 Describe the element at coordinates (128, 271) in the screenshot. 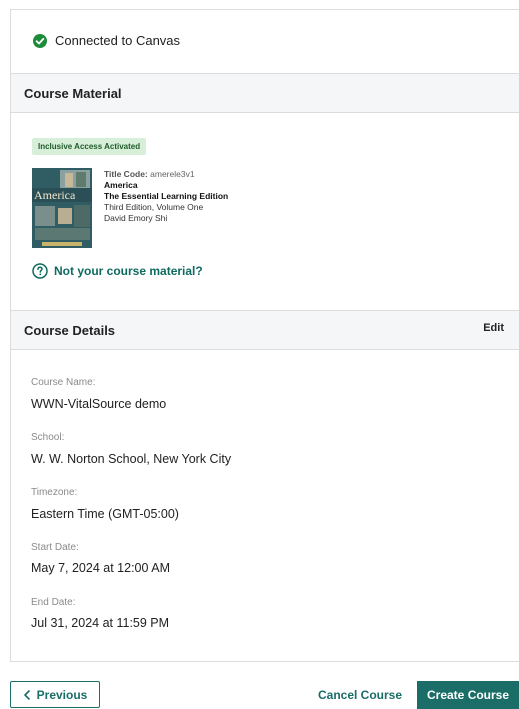

I see `not-your-course-material-text: Not your course material?` at that location.